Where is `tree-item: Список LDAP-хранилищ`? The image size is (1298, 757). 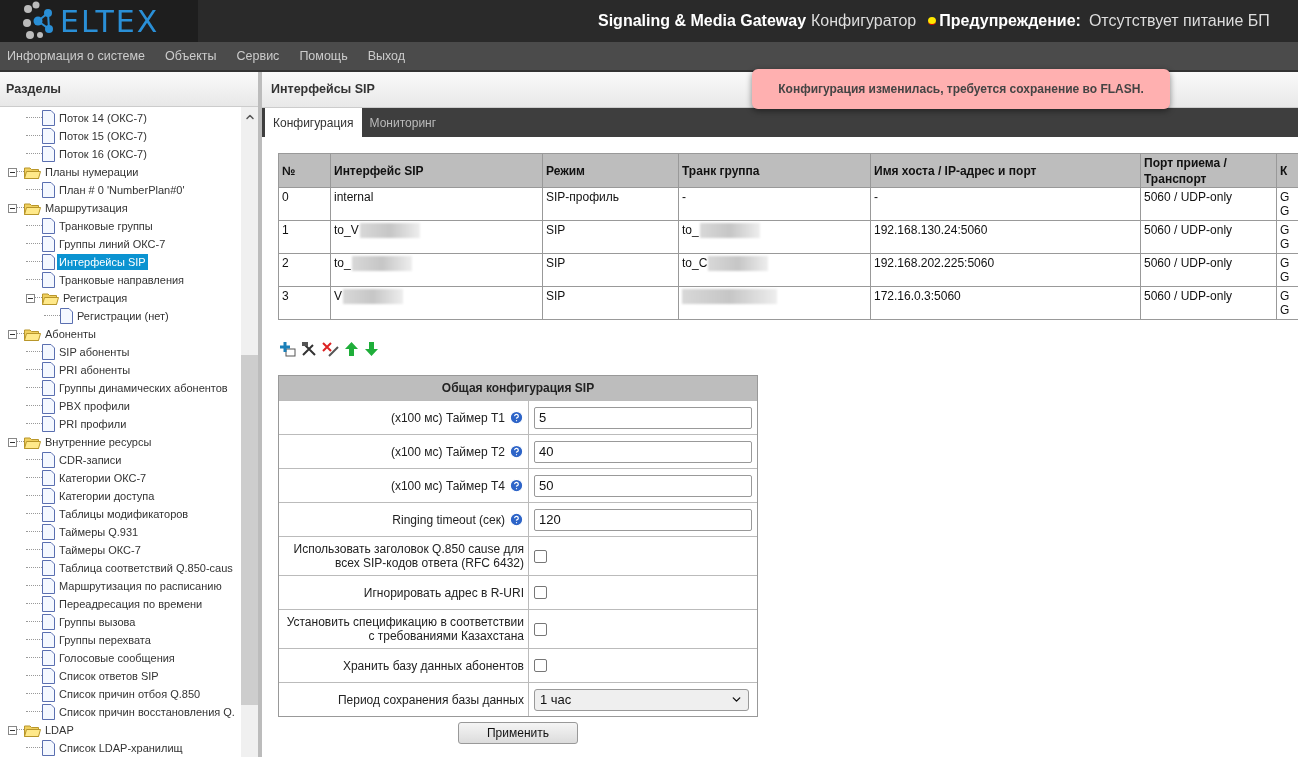
tree-item: Список LDAP-хранилищ is located at coordinates (121, 748).